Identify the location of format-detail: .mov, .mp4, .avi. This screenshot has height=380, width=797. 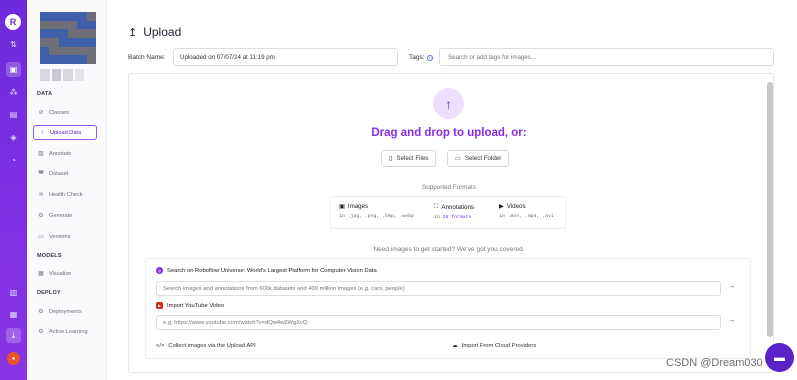
(530, 216).